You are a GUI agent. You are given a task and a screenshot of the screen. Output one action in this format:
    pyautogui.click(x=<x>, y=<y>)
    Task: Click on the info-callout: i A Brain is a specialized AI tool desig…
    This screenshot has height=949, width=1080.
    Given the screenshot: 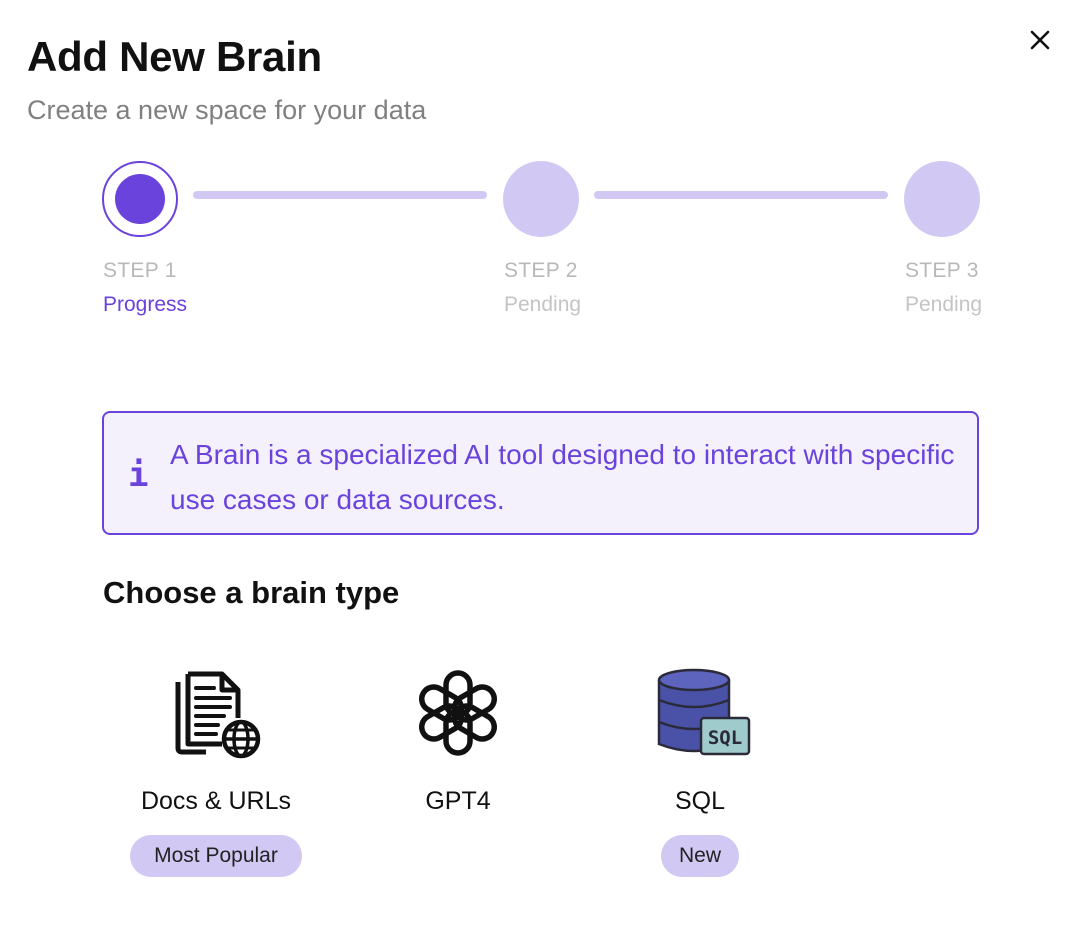 What is the action you would take?
    pyautogui.click(x=540, y=473)
    